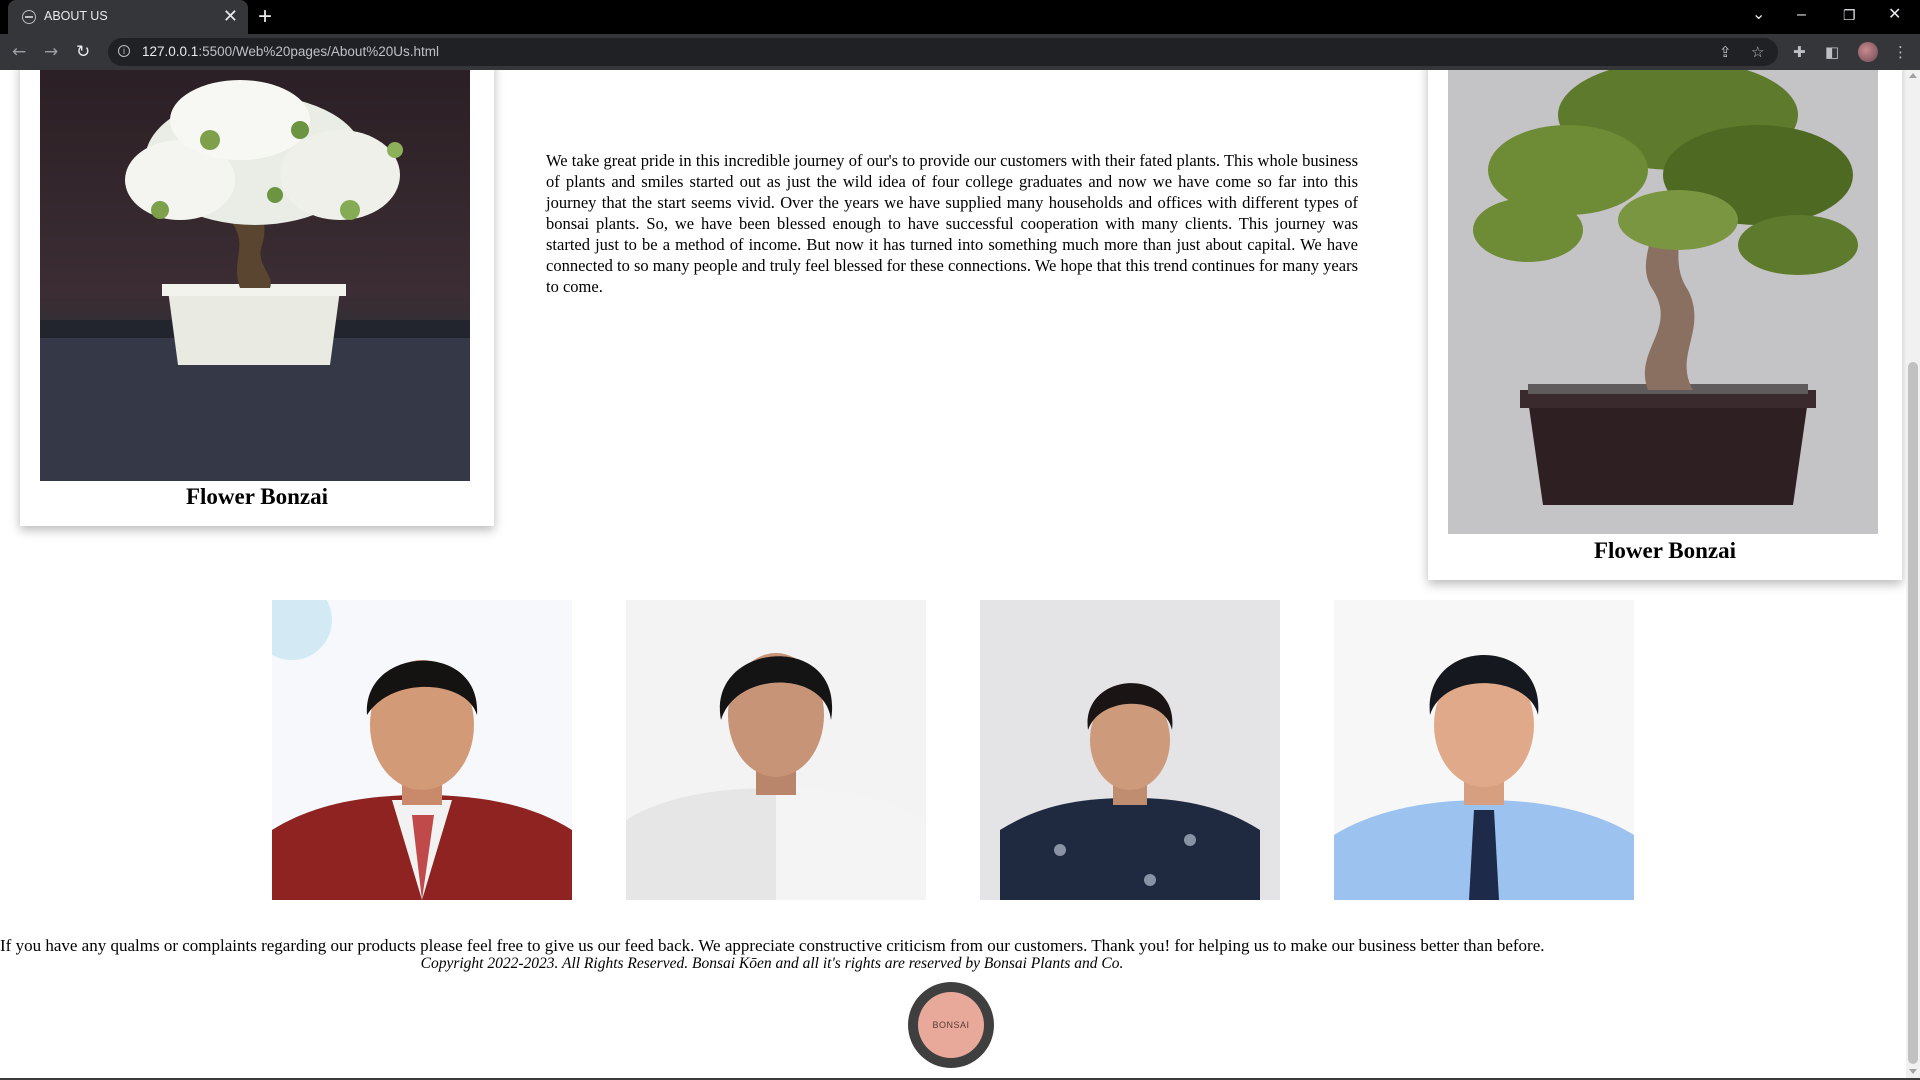 Image resolution: width=1920 pixels, height=1080 pixels. What do you see at coordinates (265, 17) in the screenshot?
I see `new-tab-button: +` at bounding box center [265, 17].